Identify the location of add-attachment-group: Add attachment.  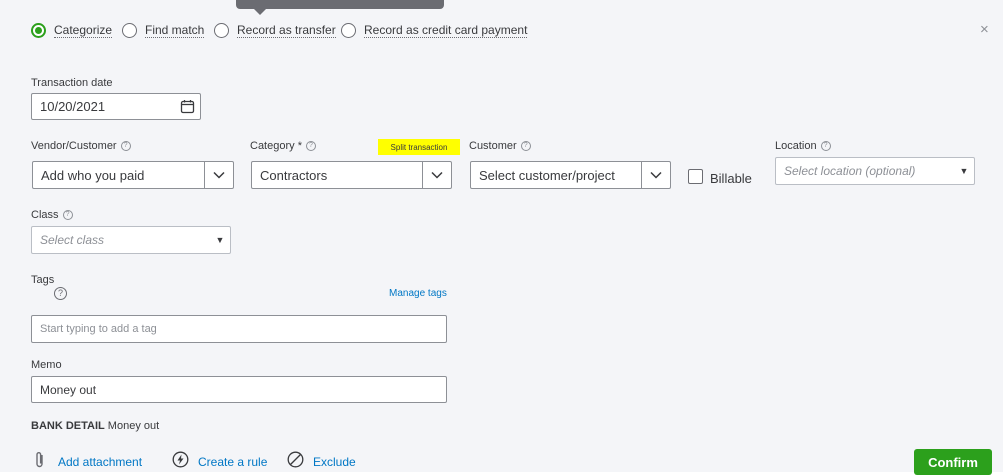
(88, 462).